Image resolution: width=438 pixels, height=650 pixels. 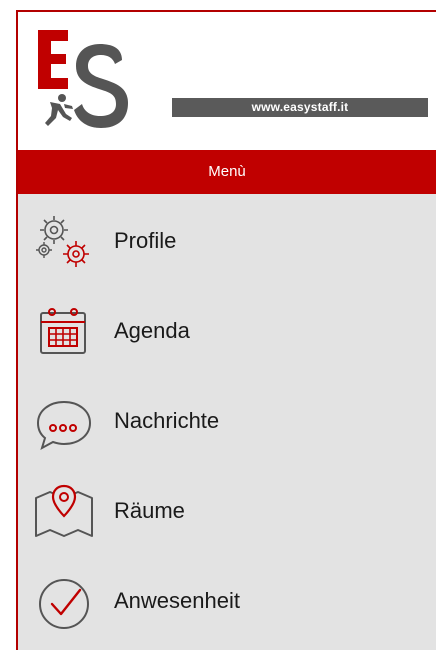 I want to click on menu-item-messages: Nachrichte, so click(x=227, y=419).